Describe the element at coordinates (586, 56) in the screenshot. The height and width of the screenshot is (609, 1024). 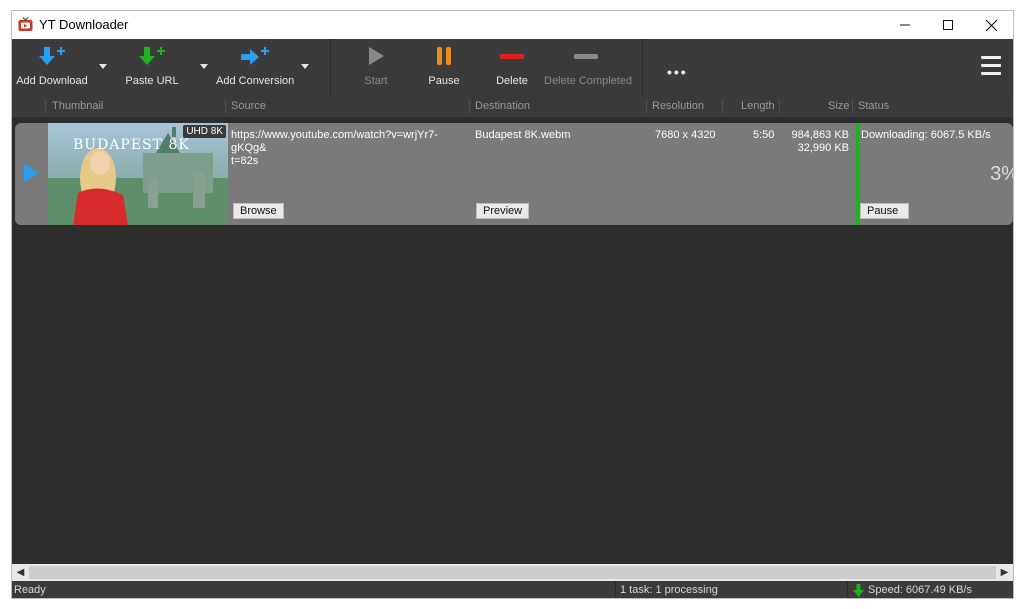
I see `delete-completed-icon` at that location.